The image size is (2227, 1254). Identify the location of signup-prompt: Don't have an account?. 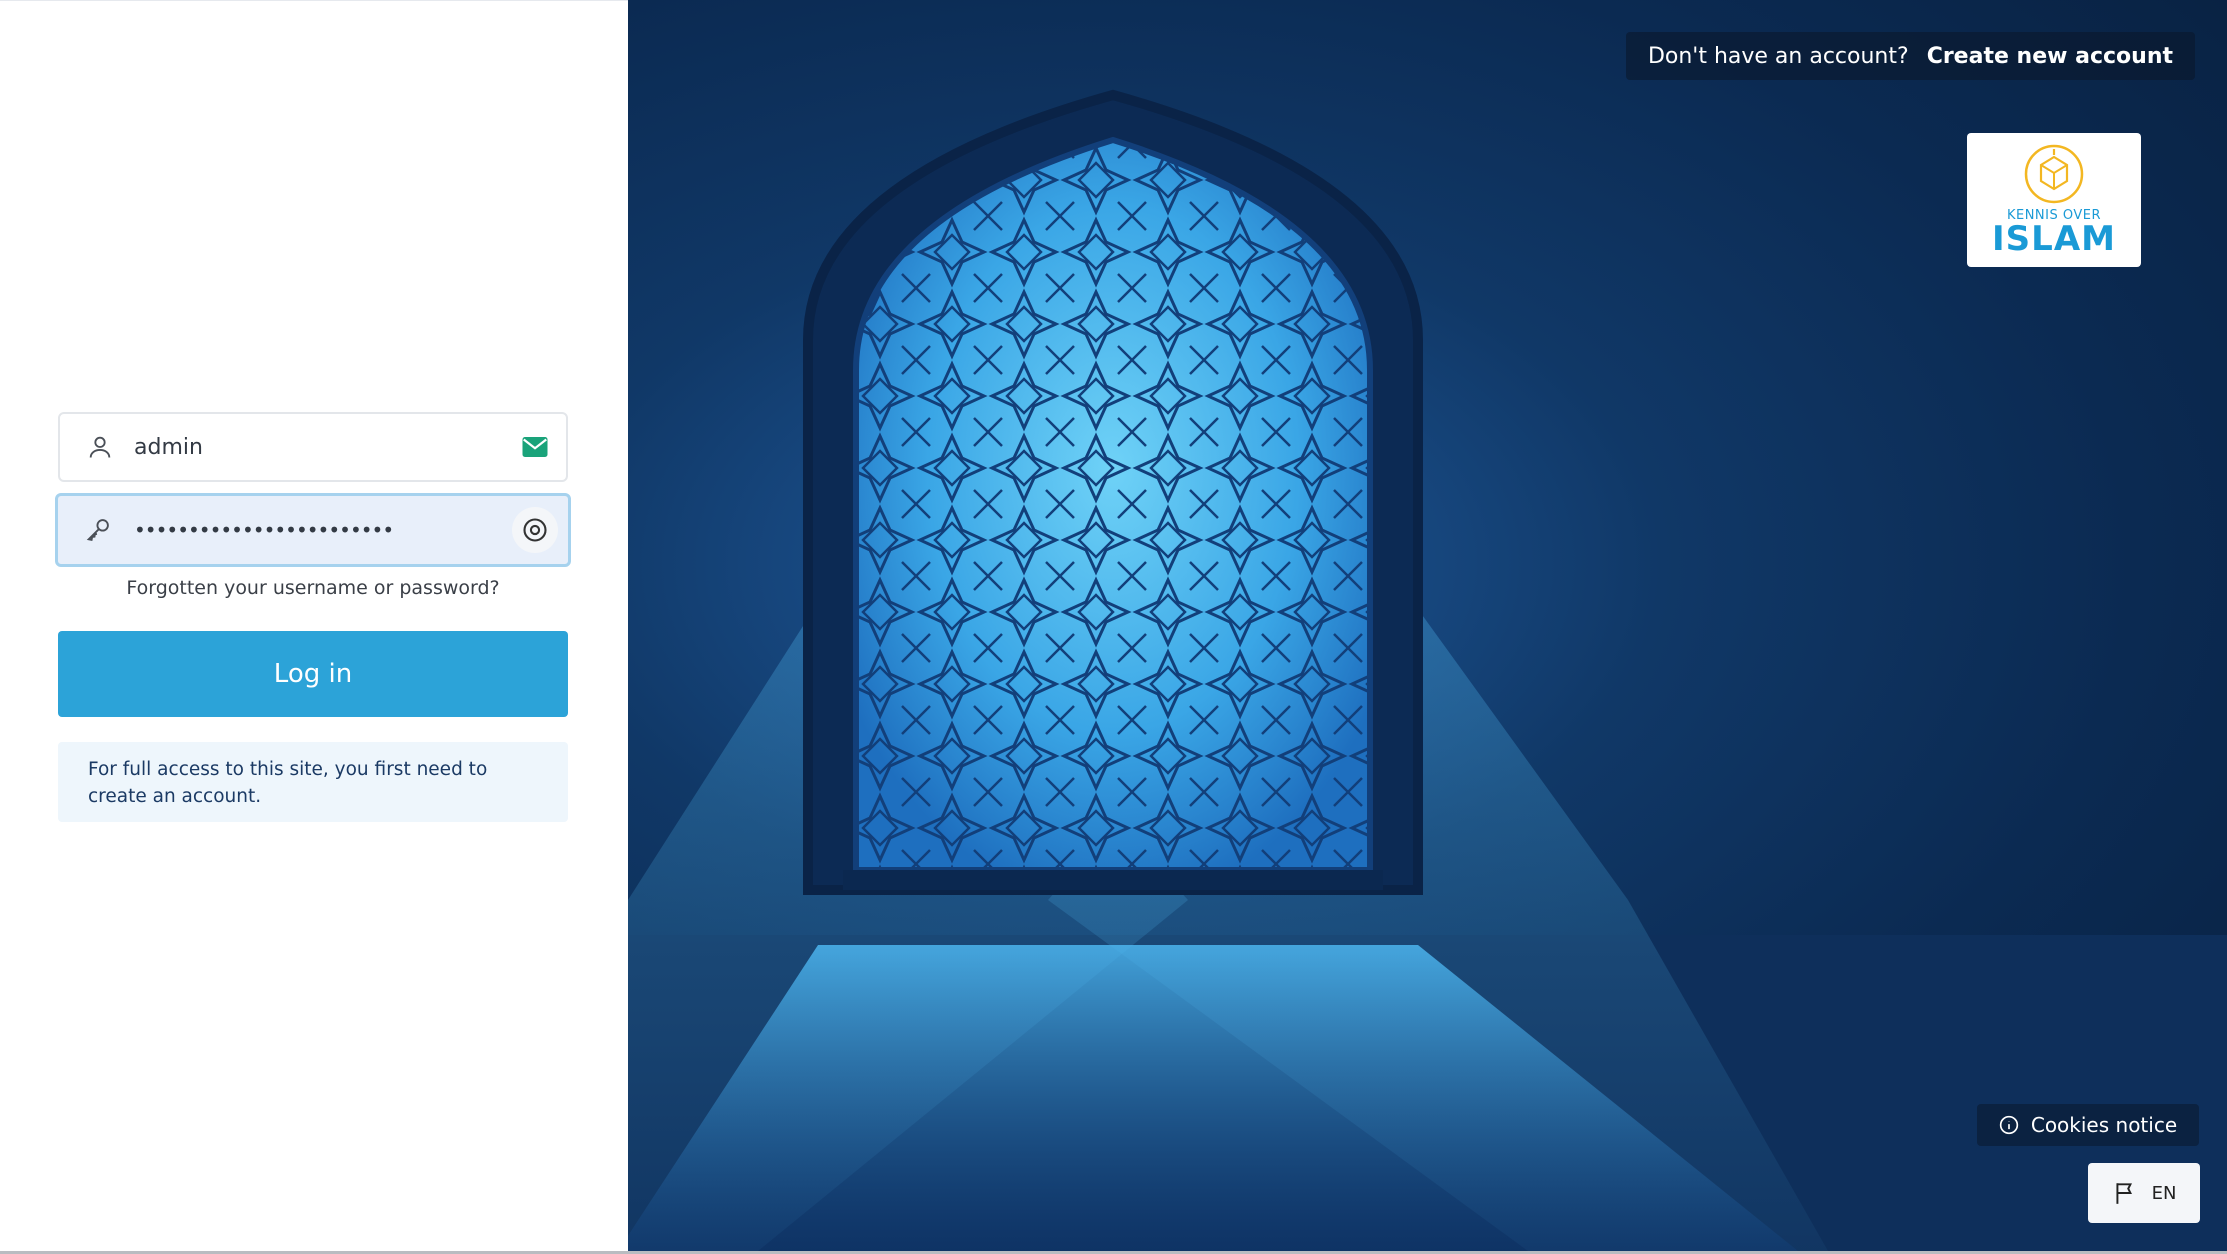
(1778, 56).